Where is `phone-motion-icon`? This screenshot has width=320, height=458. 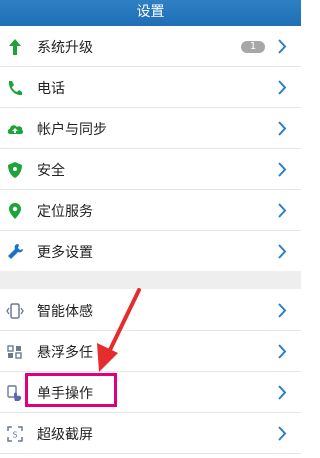 phone-motion-icon is located at coordinates (15, 311).